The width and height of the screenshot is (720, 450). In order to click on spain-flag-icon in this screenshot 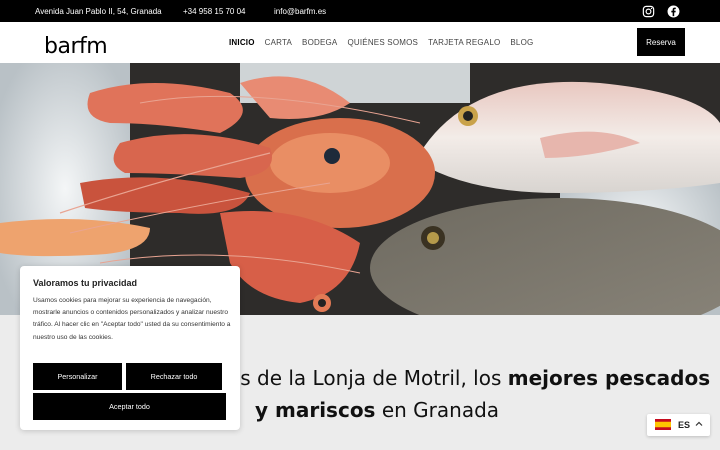, I will do `click(663, 424)`.